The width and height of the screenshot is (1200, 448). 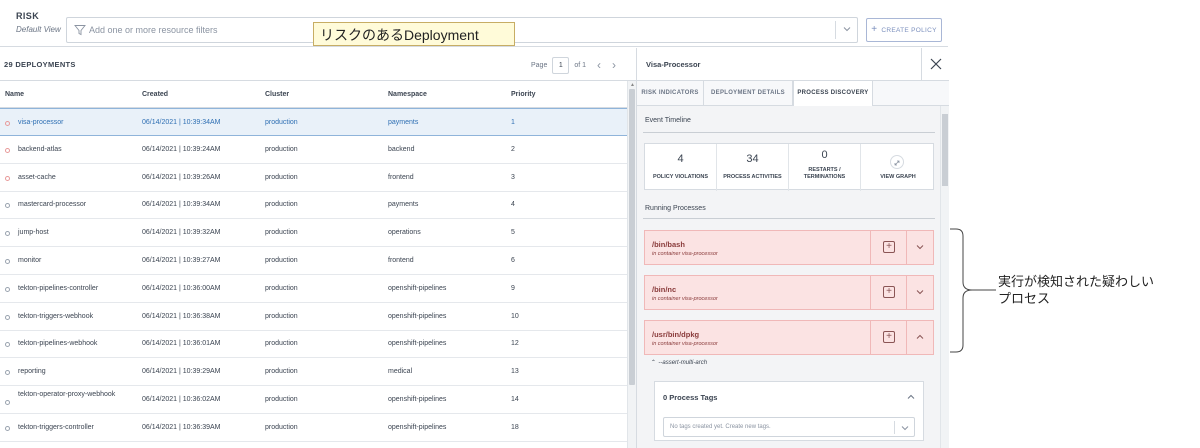 What do you see at coordinates (14, 94) in the screenshot?
I see `column-header-name: Name` at bounding box center [14, 94].